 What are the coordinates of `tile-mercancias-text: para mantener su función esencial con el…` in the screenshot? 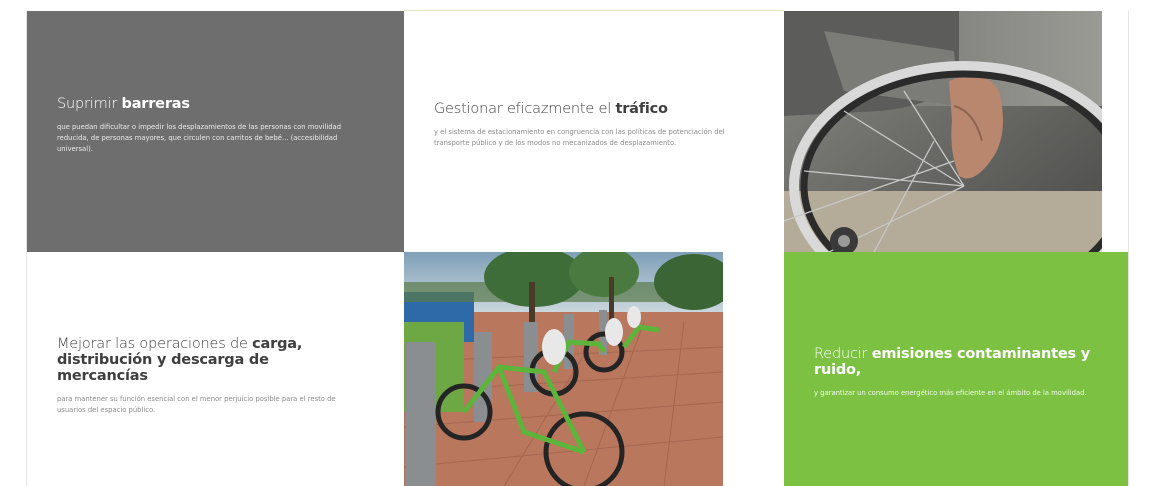 It's located at (196, 404).